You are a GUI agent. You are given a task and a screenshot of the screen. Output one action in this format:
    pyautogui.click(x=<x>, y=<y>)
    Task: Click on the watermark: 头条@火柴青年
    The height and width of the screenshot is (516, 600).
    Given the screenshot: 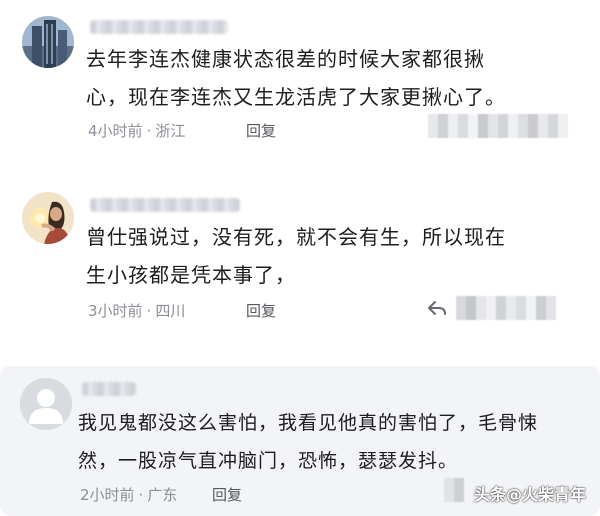 What is the action you would take?
    pyautogui.click(x=529, y=494)
    